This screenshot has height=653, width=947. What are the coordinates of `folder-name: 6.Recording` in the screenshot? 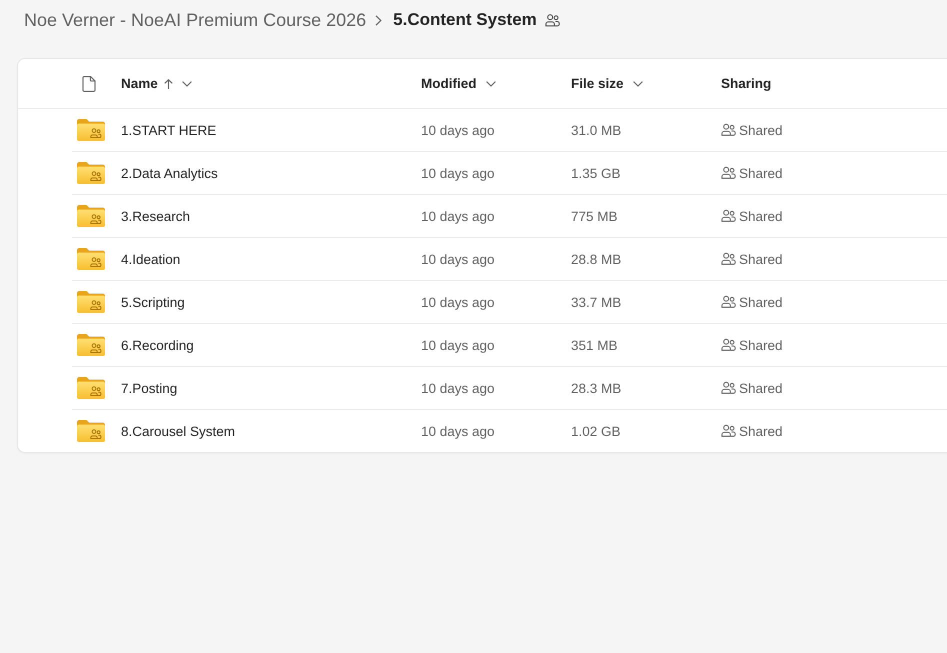 It's located at (157, 345).